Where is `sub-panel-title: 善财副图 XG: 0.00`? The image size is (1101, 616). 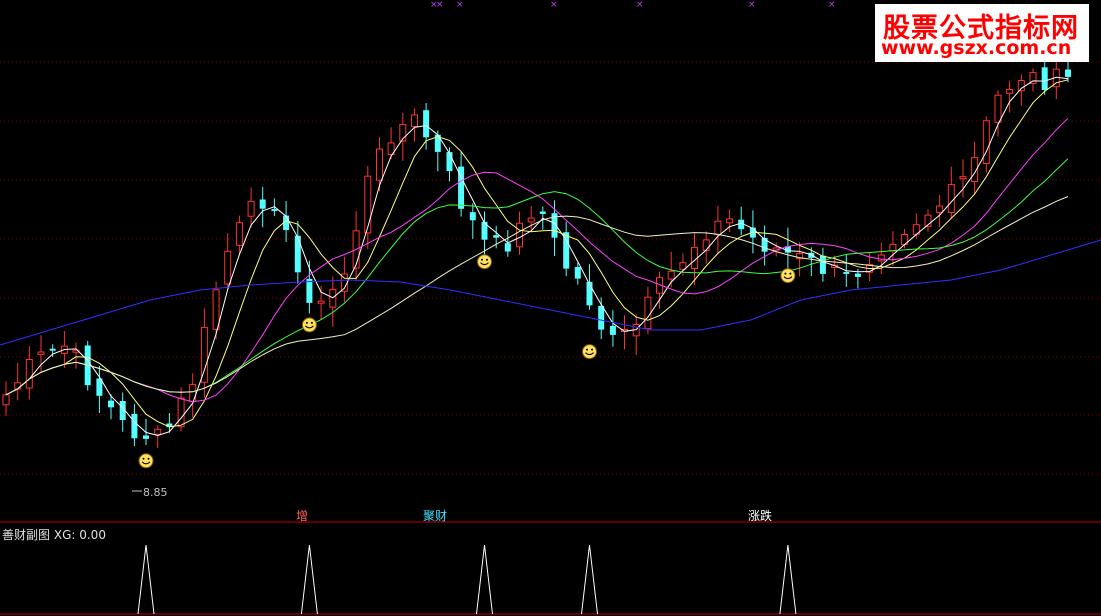
sub-panel-title: 善财副图 XG: 0.00 is located at coordinates (54, 534).